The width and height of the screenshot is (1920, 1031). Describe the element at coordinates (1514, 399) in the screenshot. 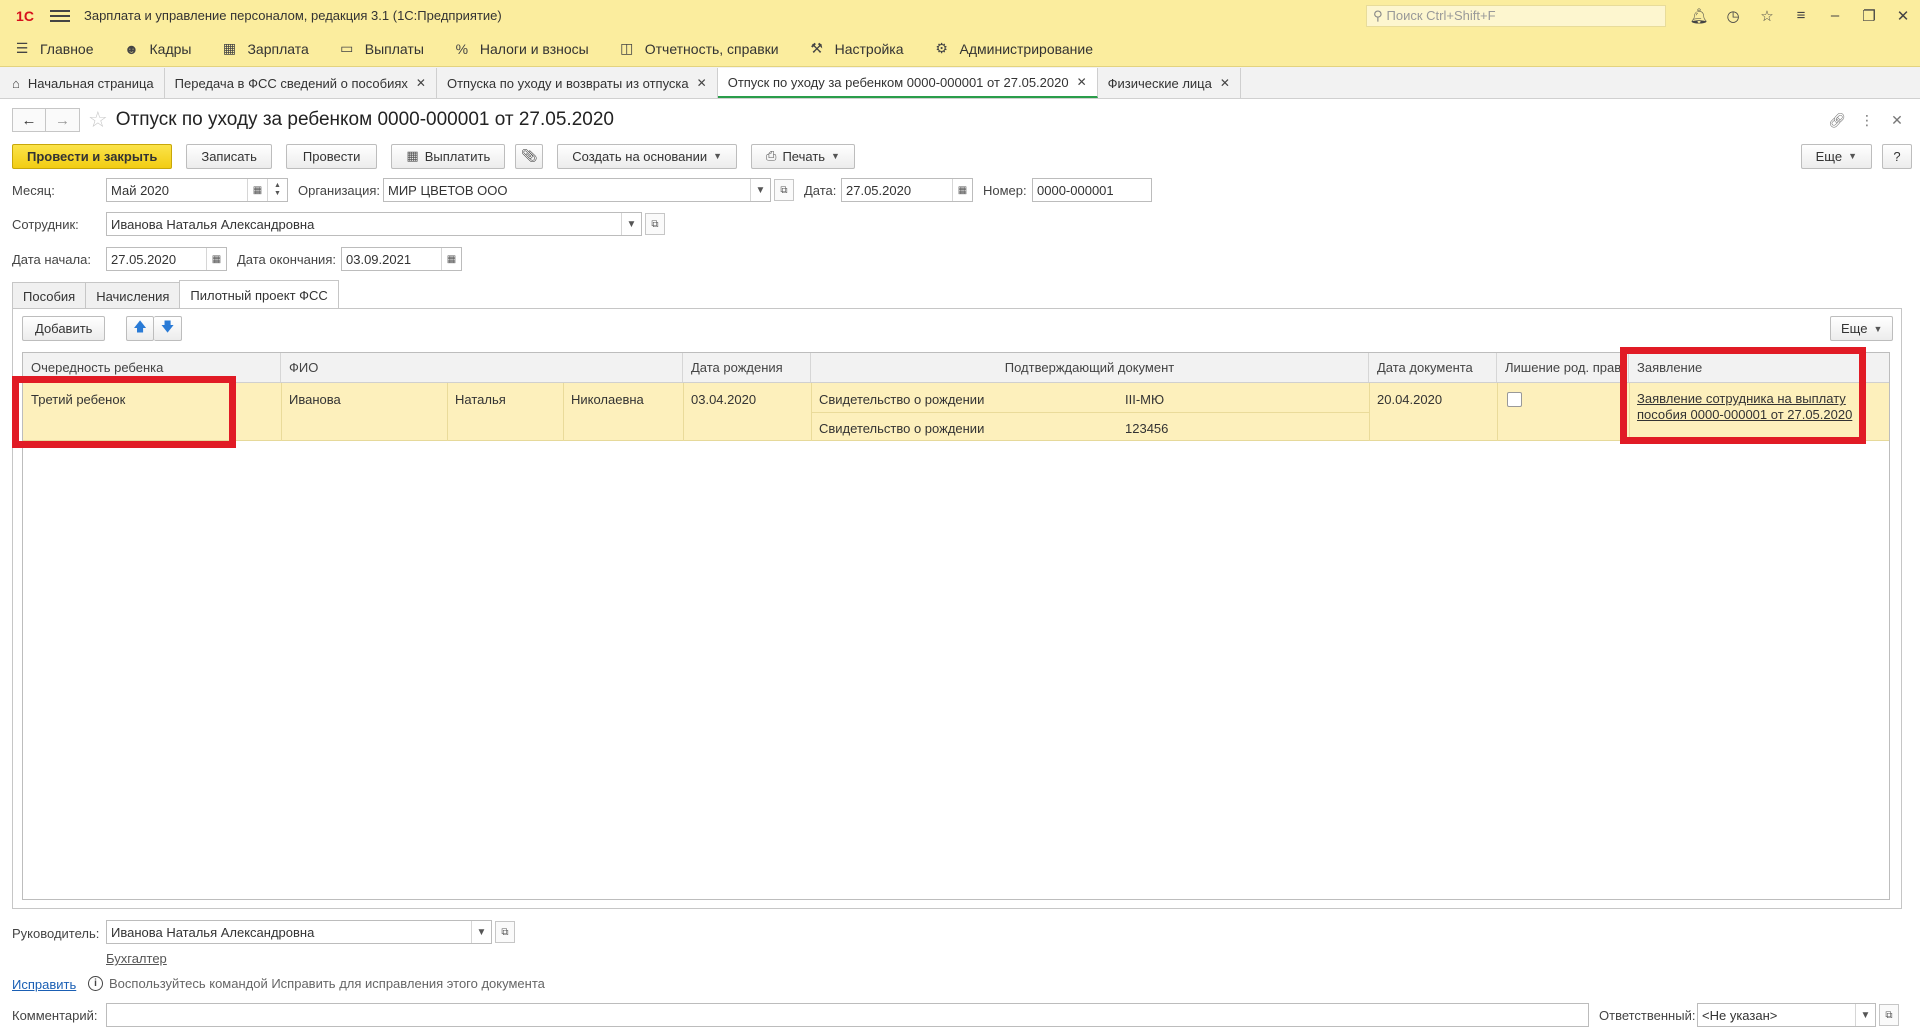

I see `deprivation-checkbox` at that location.